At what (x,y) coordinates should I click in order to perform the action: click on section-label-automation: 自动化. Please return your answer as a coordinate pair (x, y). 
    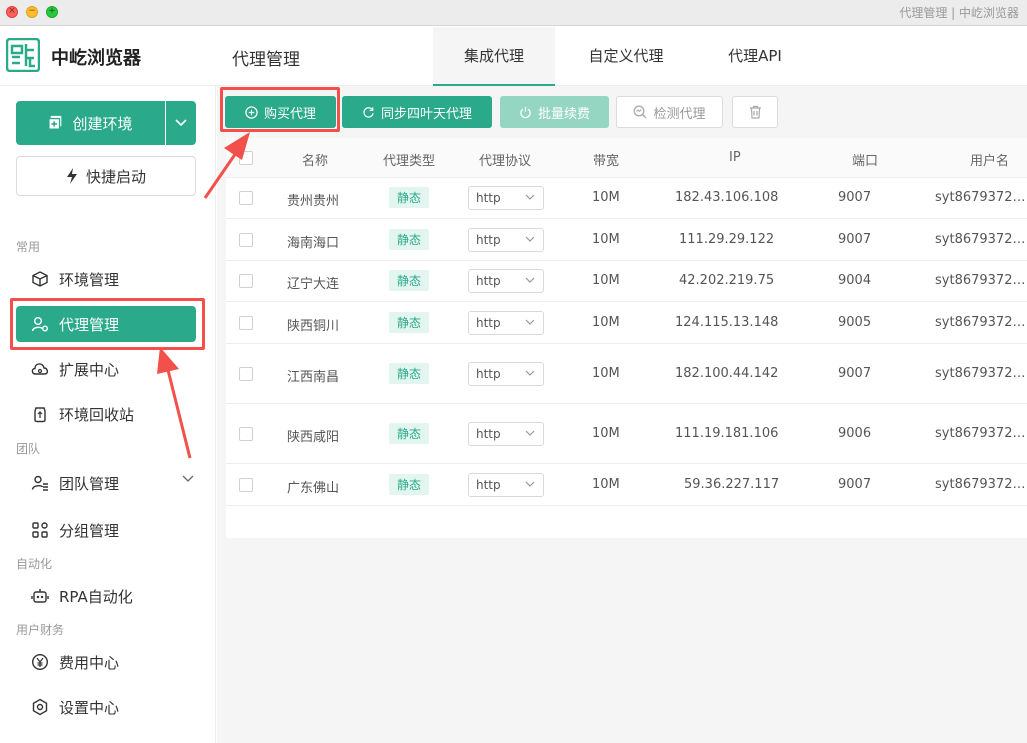
    Looking at the image, I should click on (34, 564).